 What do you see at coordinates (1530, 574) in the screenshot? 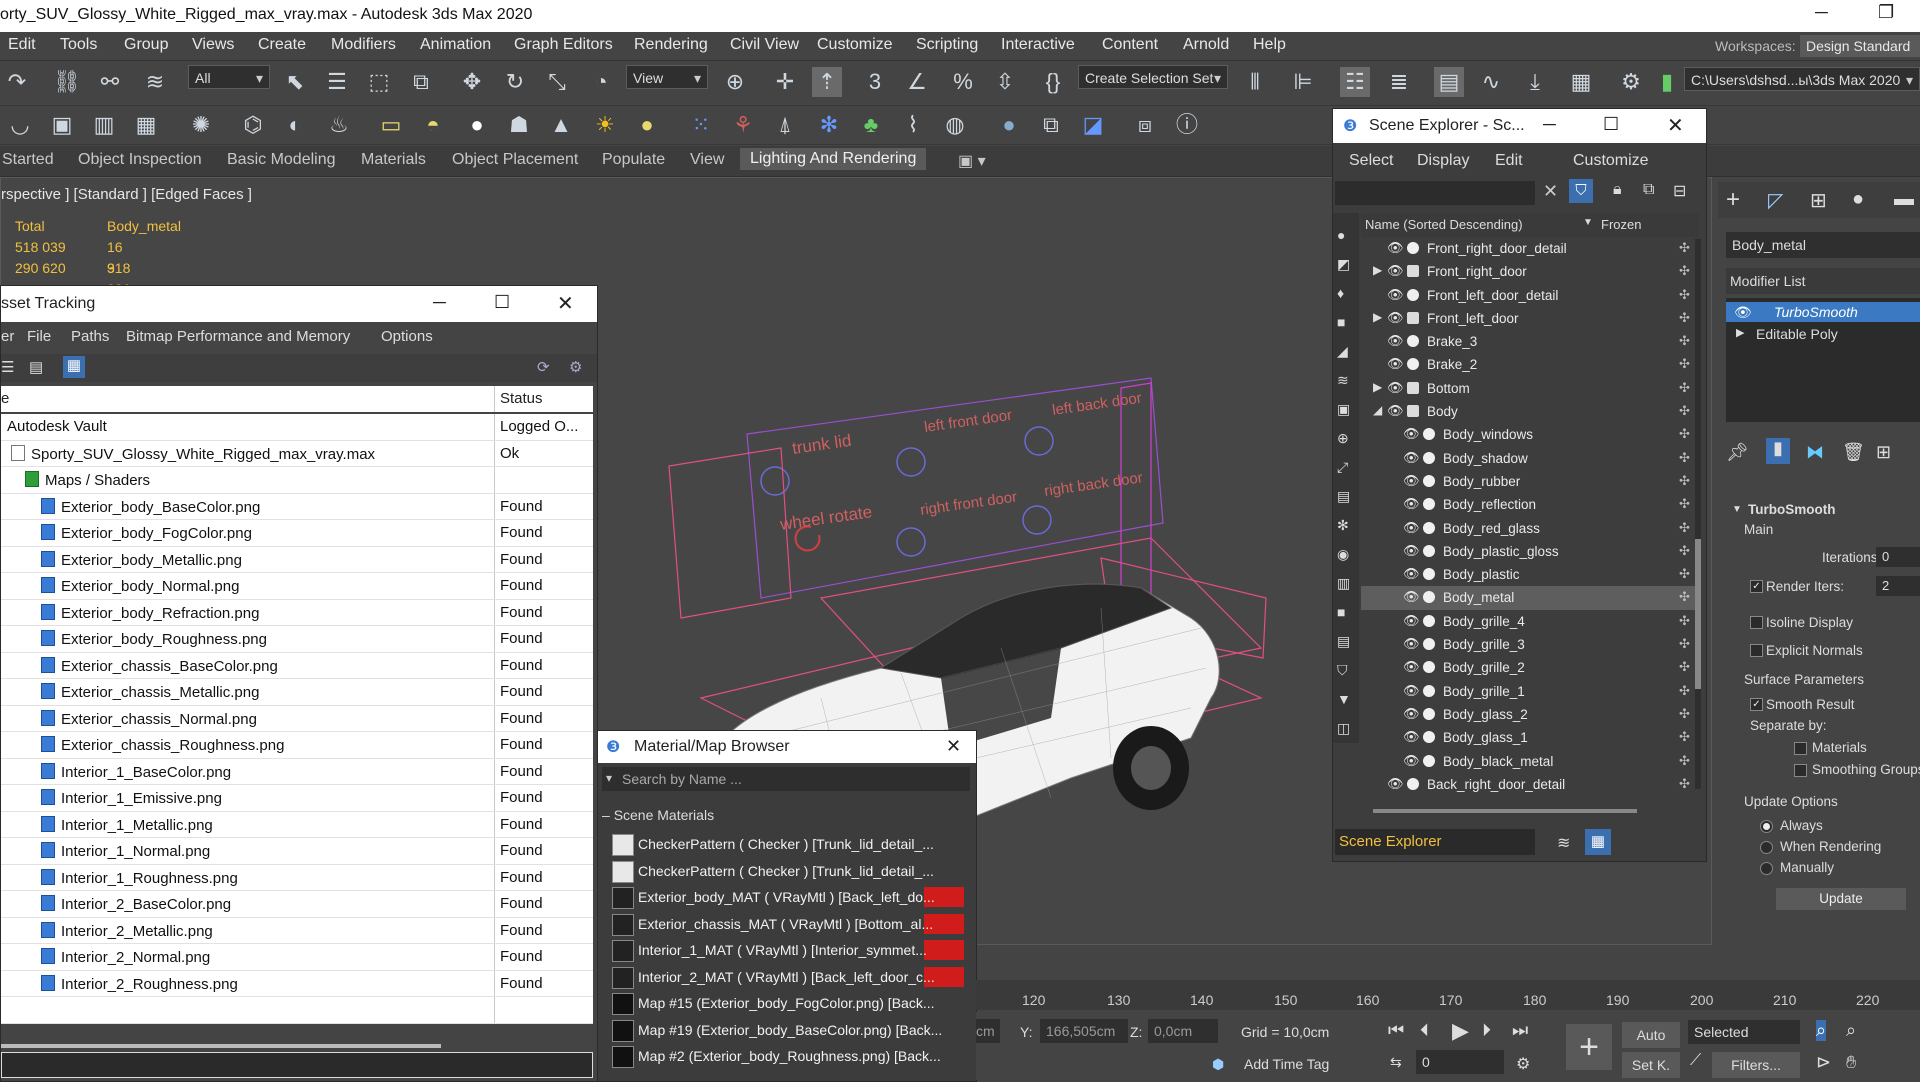
I see `scene-tree-row: 👁︎ Body_plastic ✣` at bounding box center [1530, 574].